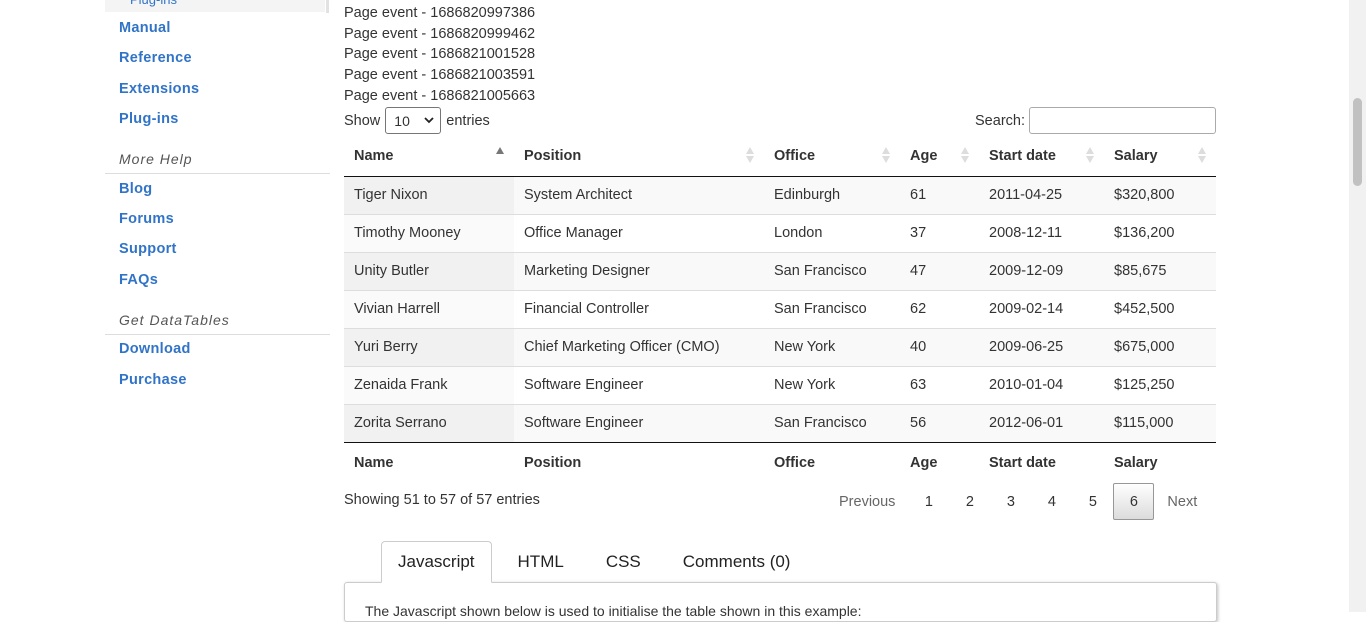  I want to click on search-input, so click(1122, 120).